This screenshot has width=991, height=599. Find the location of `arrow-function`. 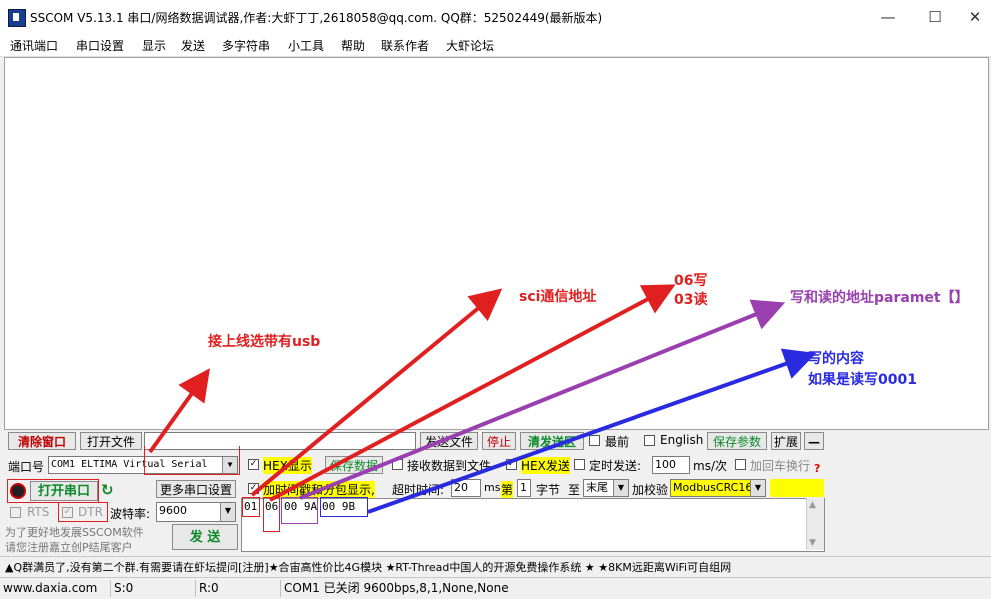

arrow-function is located at coordinates (472, 393).